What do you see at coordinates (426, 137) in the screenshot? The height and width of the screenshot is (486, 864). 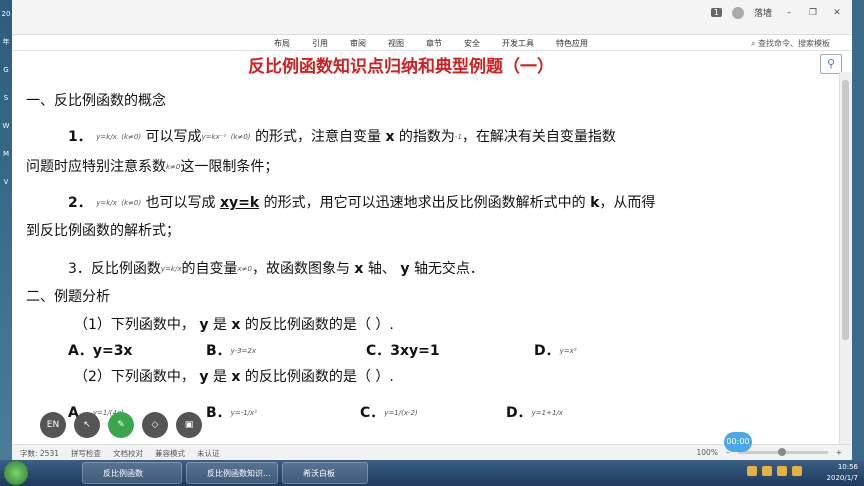 I see `text: 的指数为` at bounding box center [426, 137].